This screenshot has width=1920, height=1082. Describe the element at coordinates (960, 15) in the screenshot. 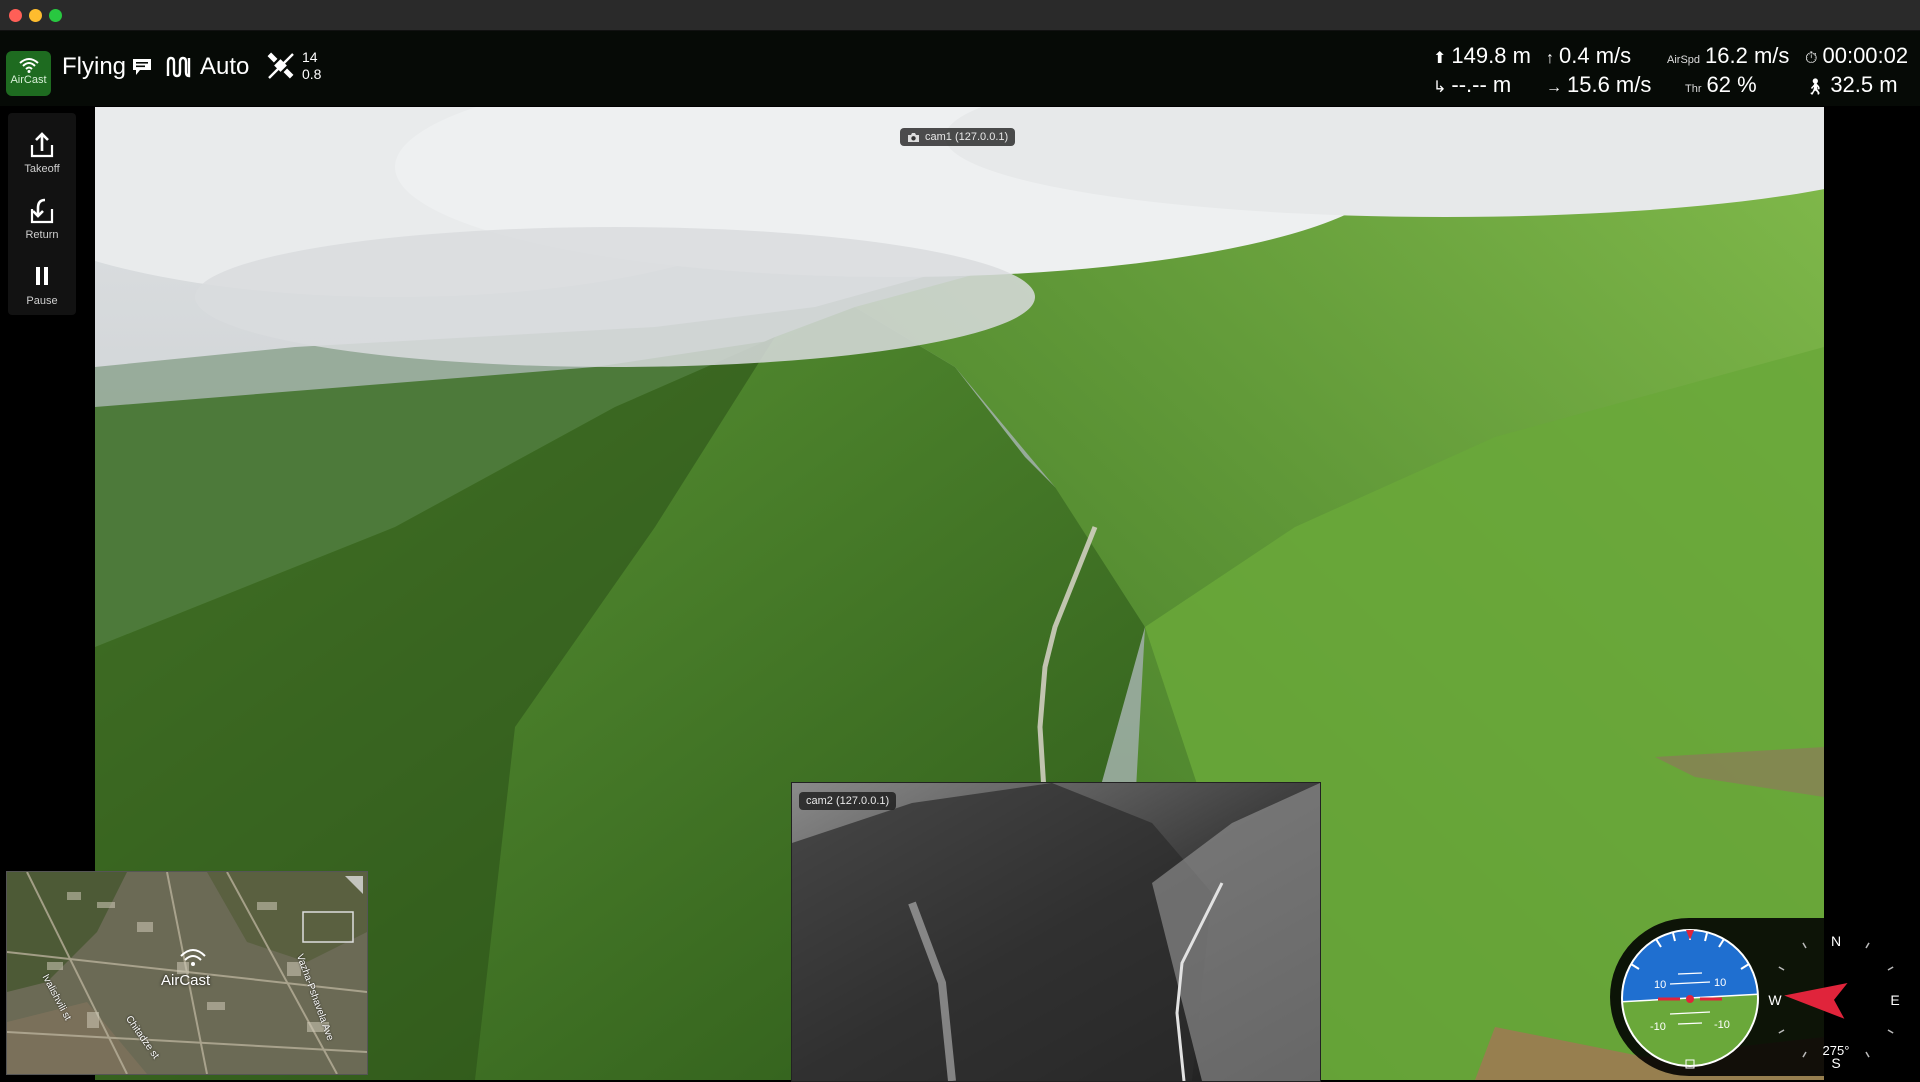

I see `window-titlebar` at that location.